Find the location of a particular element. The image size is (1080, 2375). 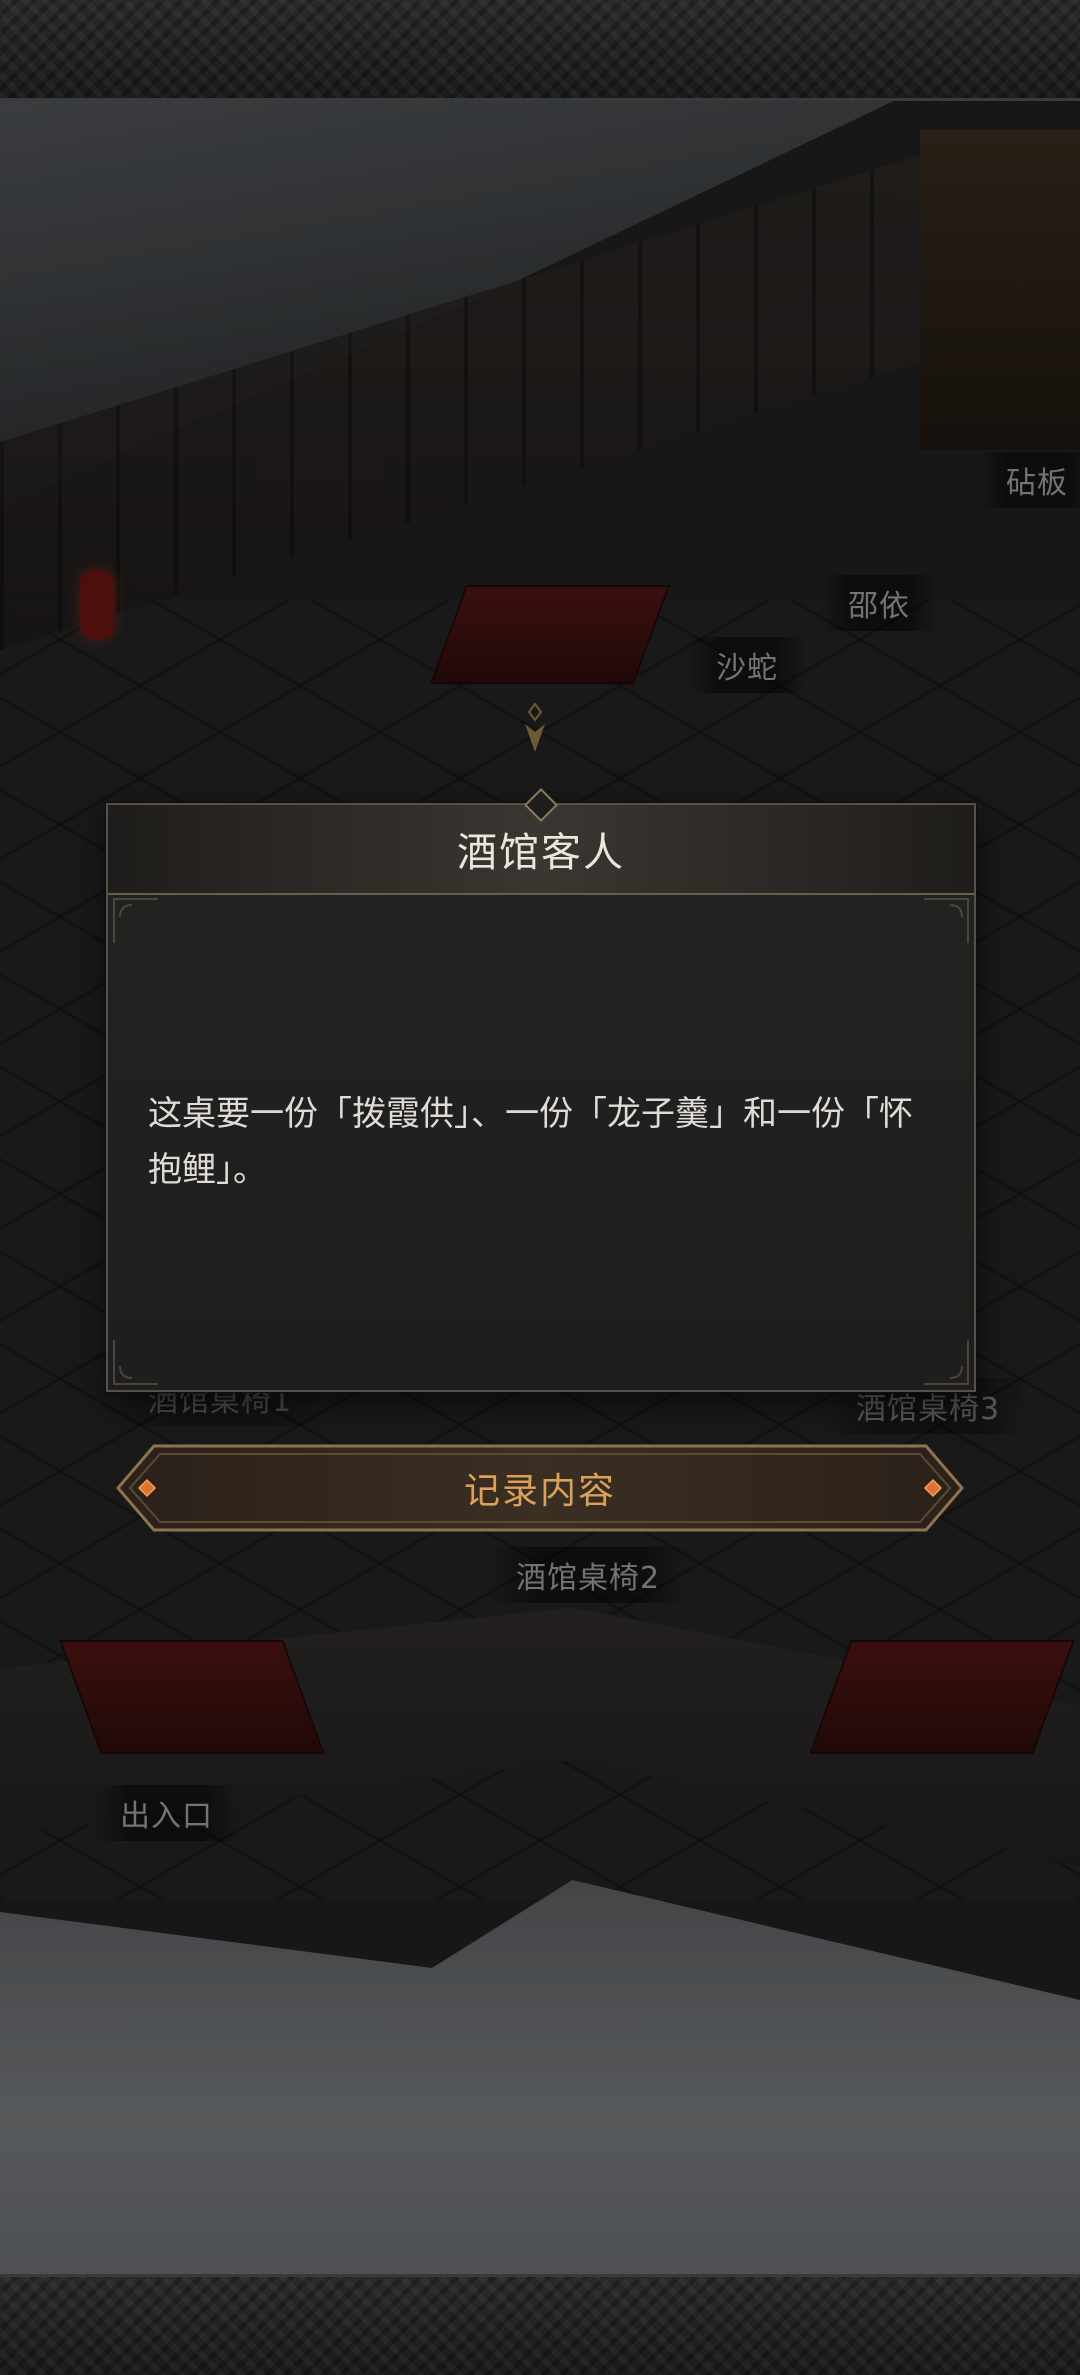

dialog-message: 这桌要一份「拨霞供」、一份「龙子羹」和一份「怀抱鲤」。 is located at coordinates (530, 1141).